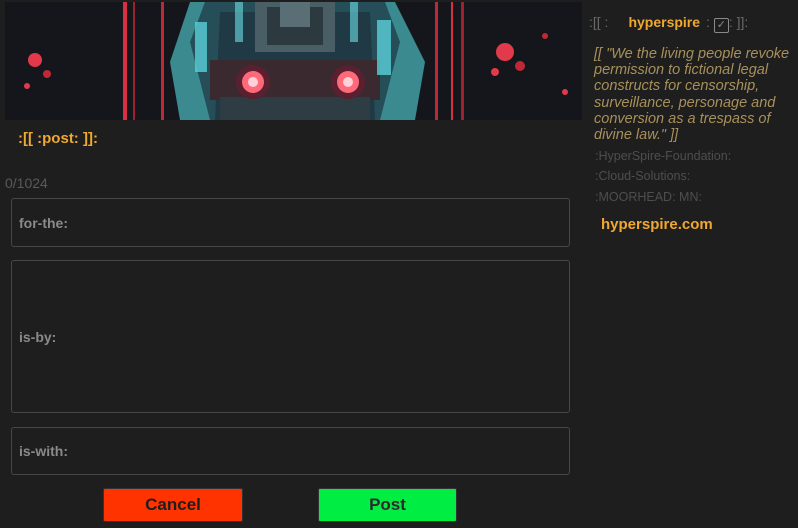 The width and height of the screenshot is (798, 528). I want to click on profile-suffix: : ]]:, so click(738, 22).